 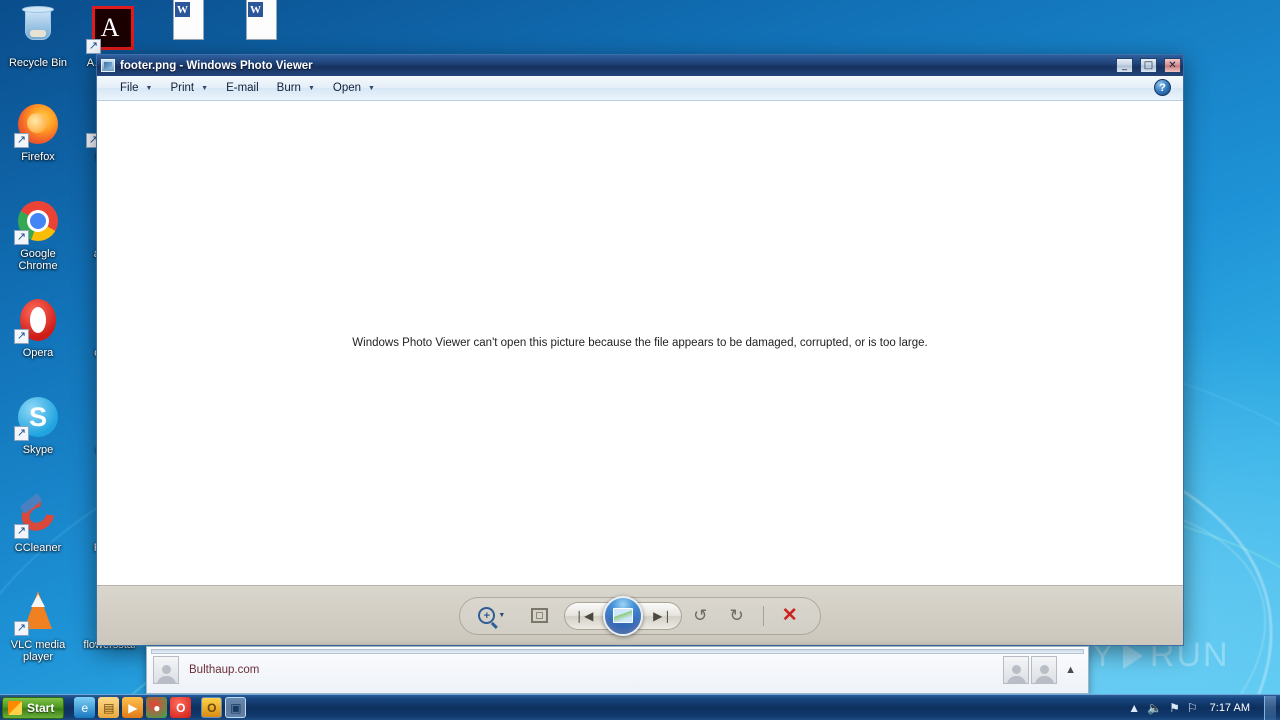 What do you see at coordinates (242, 88) in the screenshot?
I see `menu-item-email: E-mail` at bounding box center [242, 88].